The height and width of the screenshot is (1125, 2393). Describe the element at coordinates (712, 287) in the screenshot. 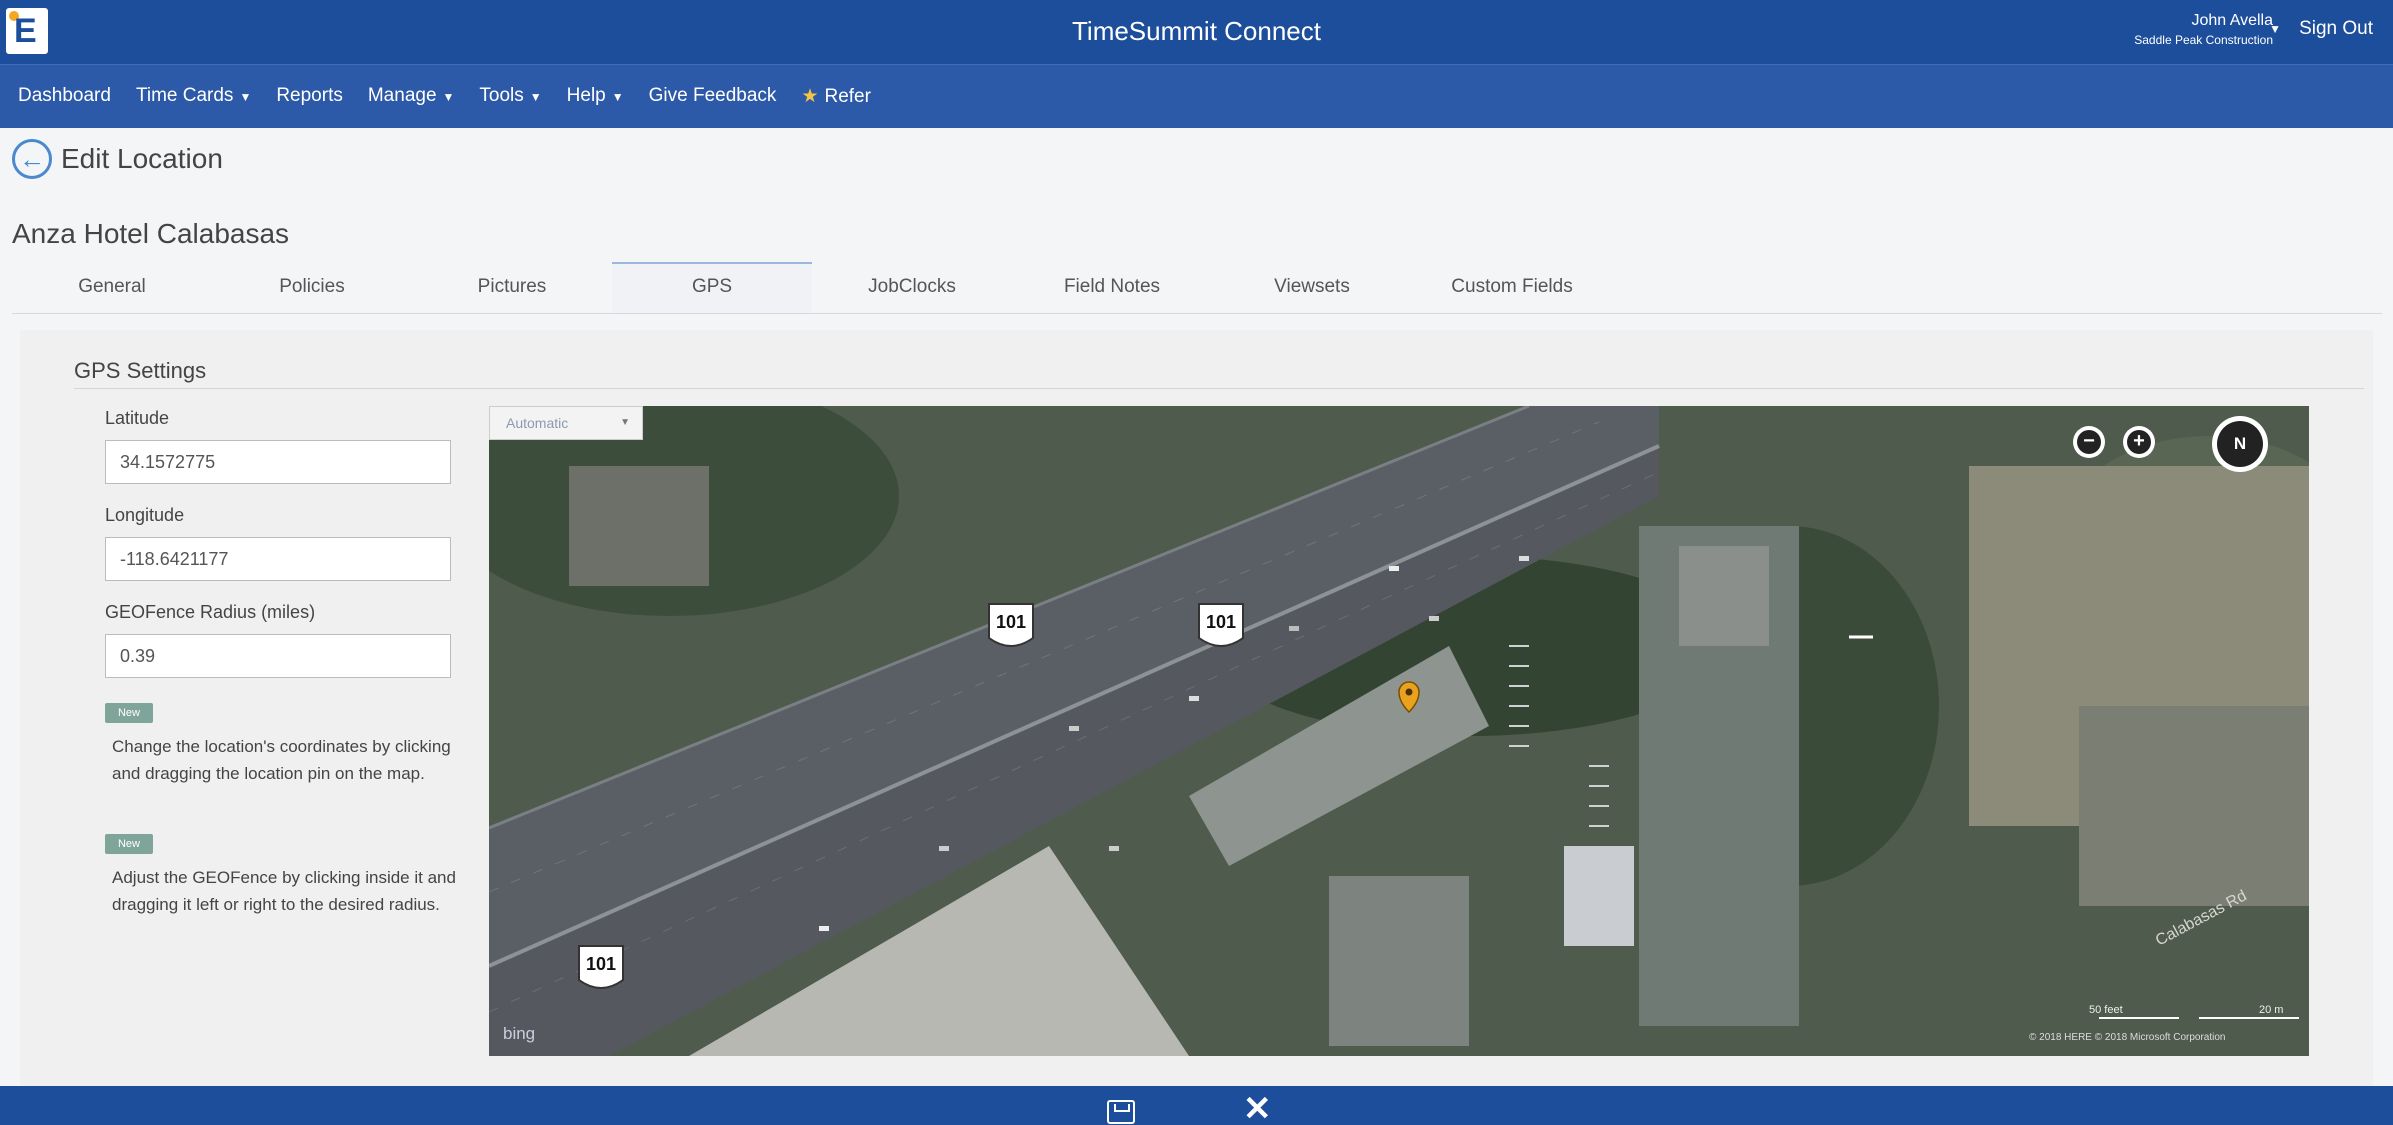

I see `tab-gps: GPS` at that location.